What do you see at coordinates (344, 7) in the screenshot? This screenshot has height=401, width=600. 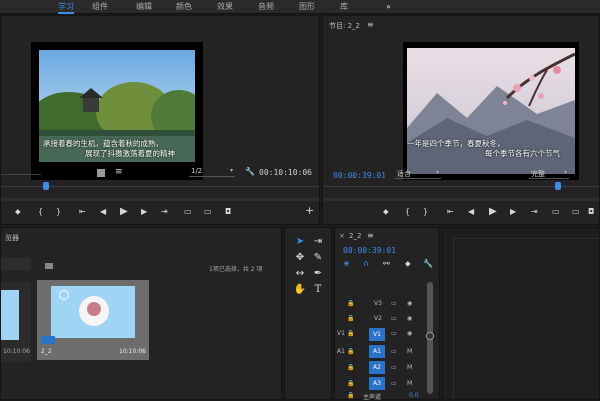 I see `menu-libraries: 库` at bounding box center [344, 7].